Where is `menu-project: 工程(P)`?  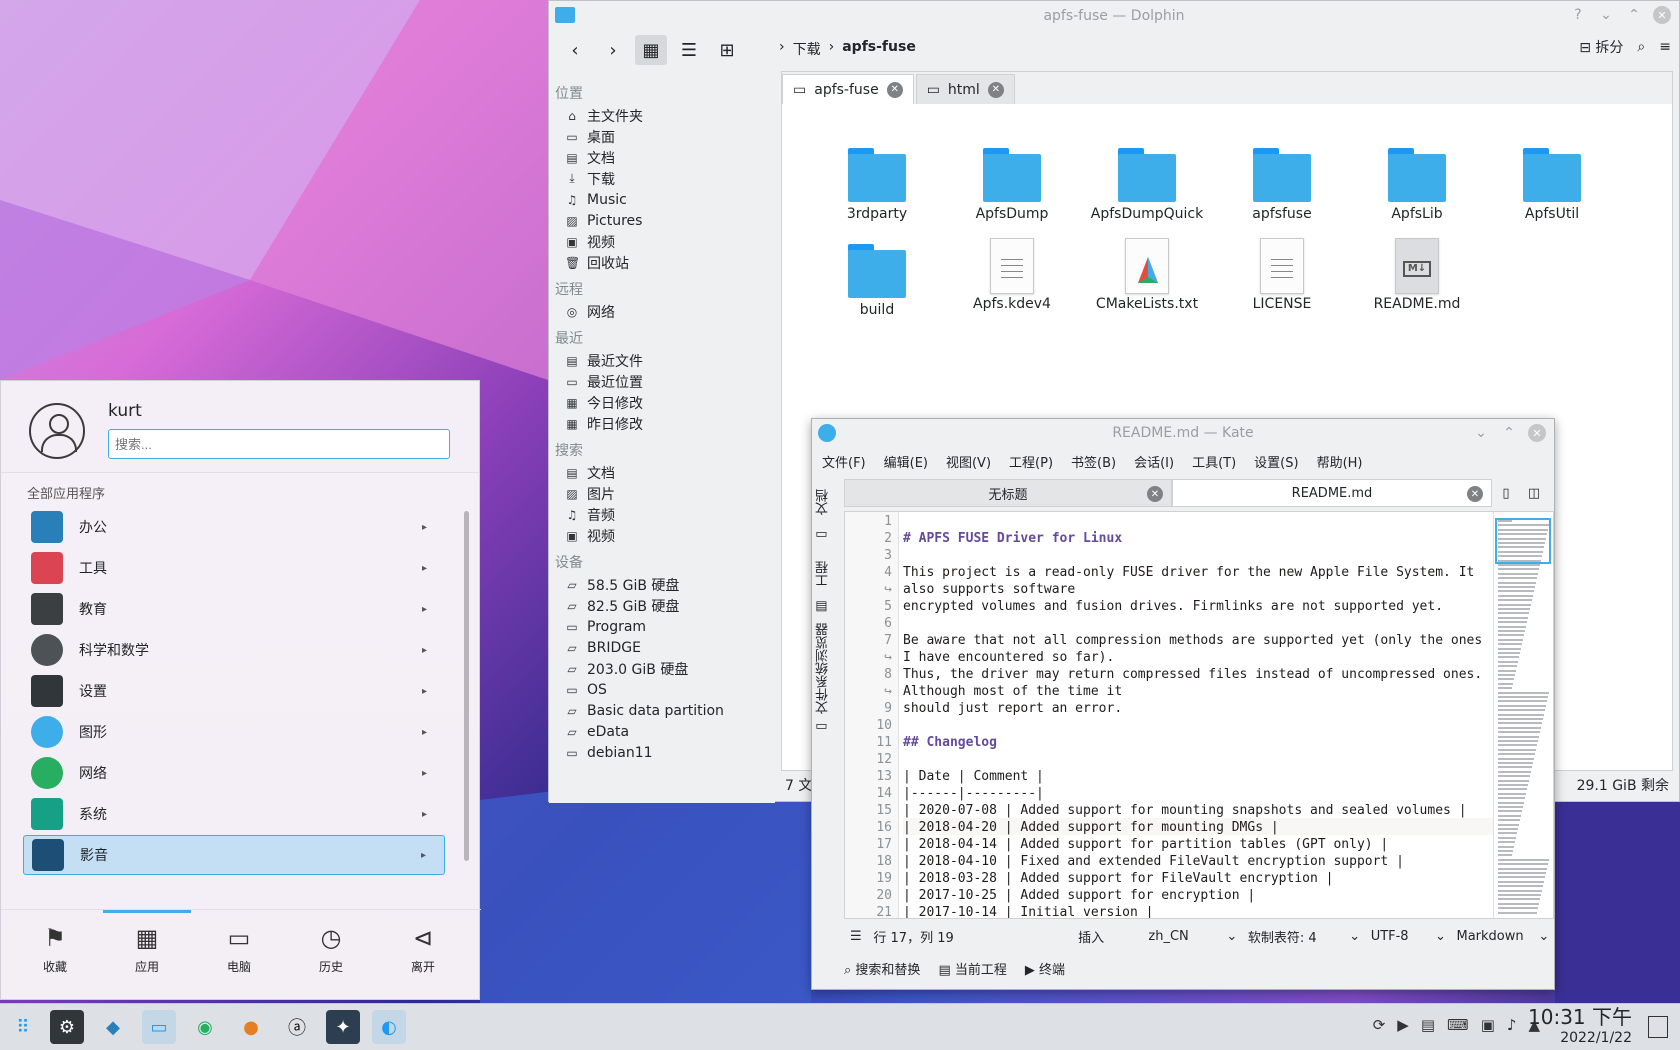
menu-project: 工程(P) is located at coordinates (1031, 461).